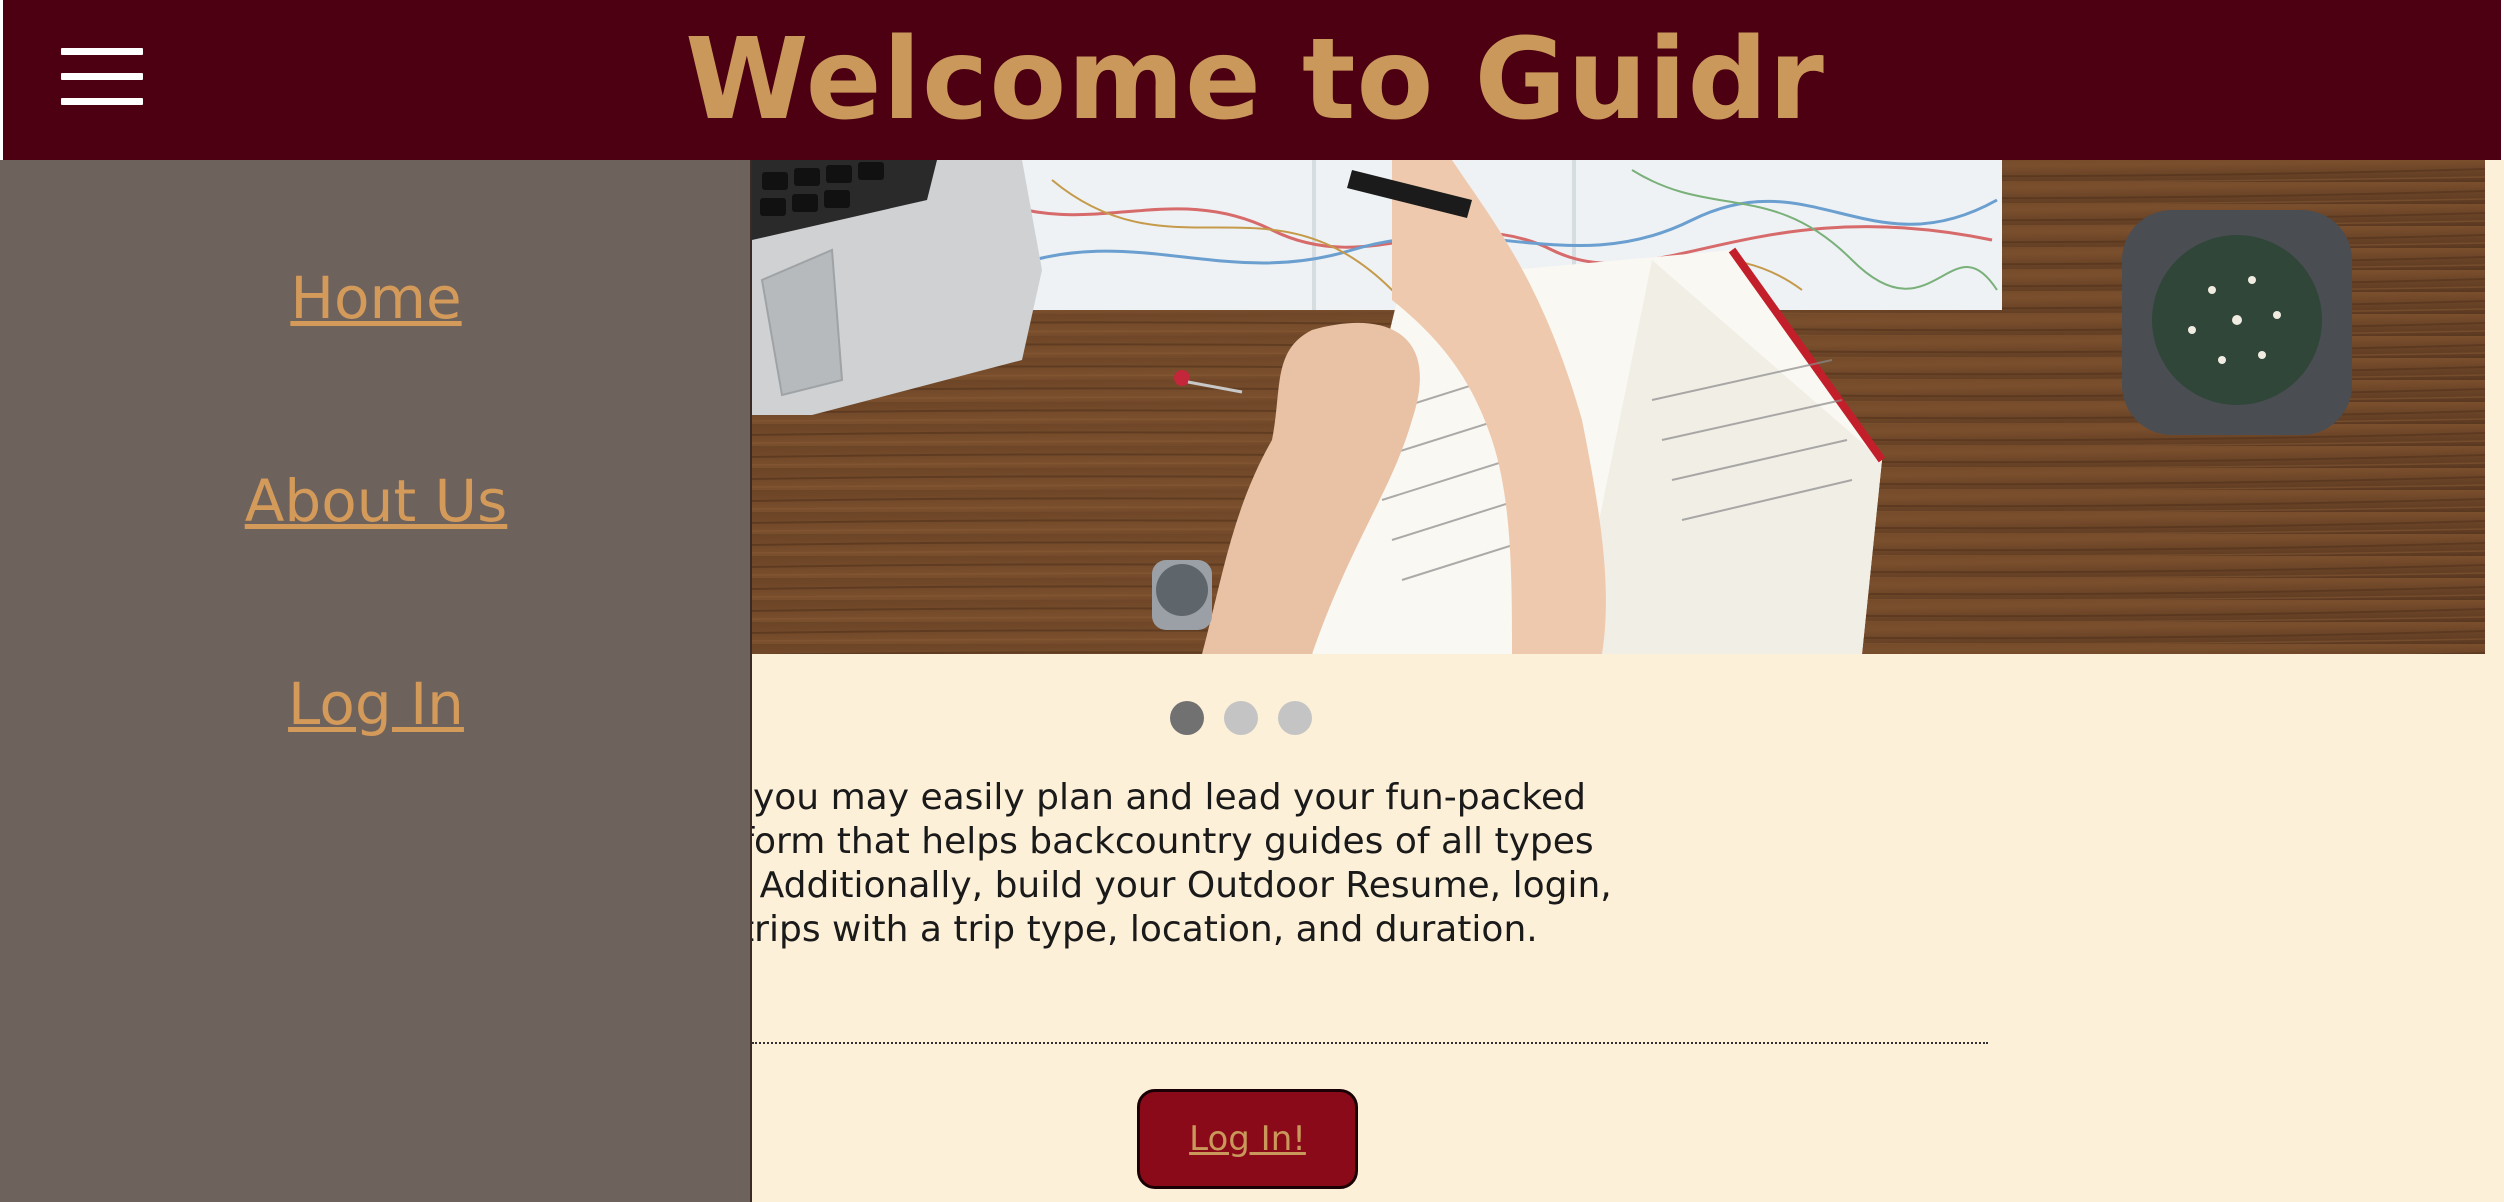 Image resolution: width=2504 pixels, height=1202 pixels. I want to click on page-title: Welcome to Guidr, so click(1255, 80).